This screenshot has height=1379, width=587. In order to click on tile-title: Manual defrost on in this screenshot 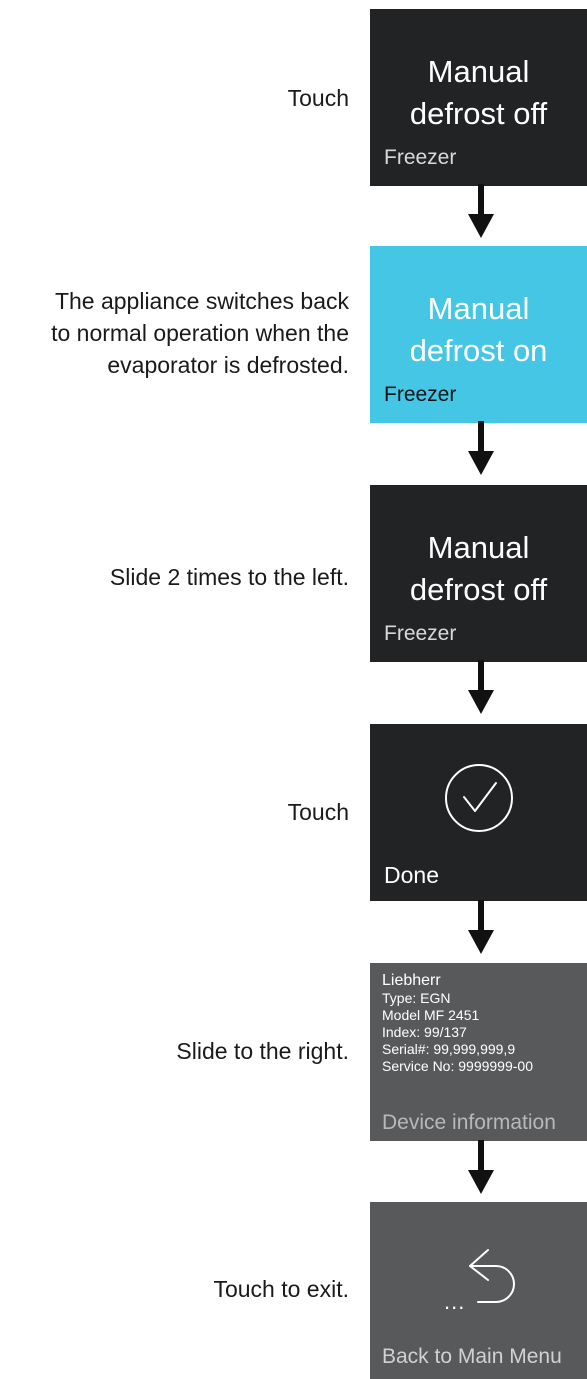, I will do `click(478, 330)`.